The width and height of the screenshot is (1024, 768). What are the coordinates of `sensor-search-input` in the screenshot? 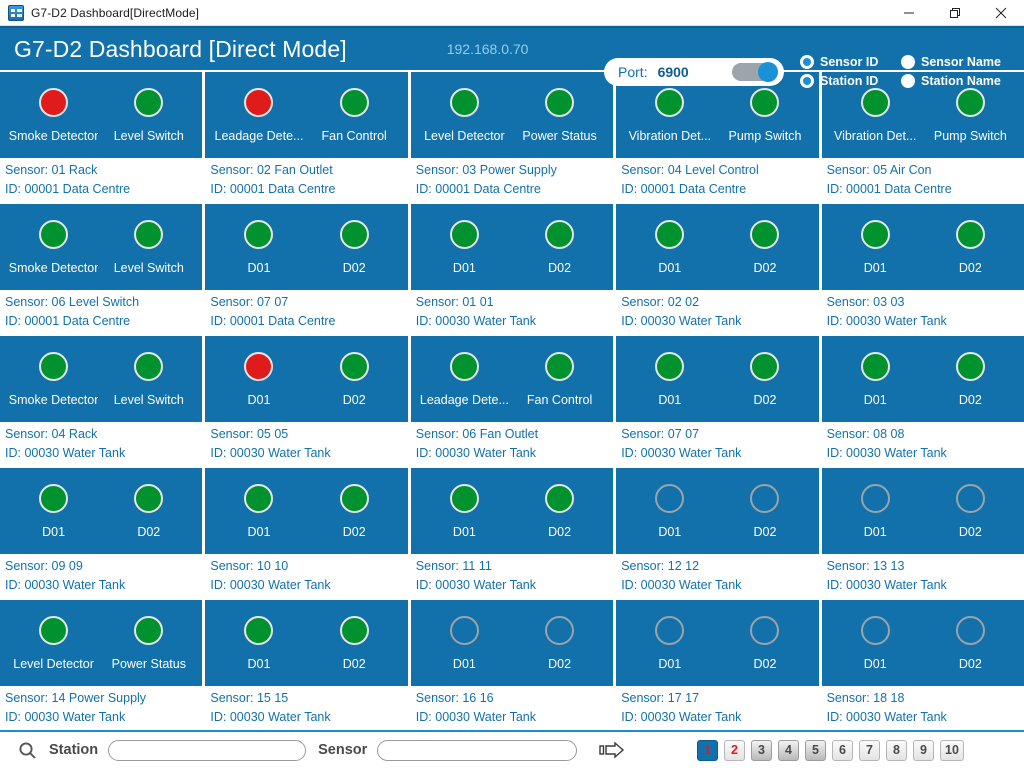 It's located at (477, 750).